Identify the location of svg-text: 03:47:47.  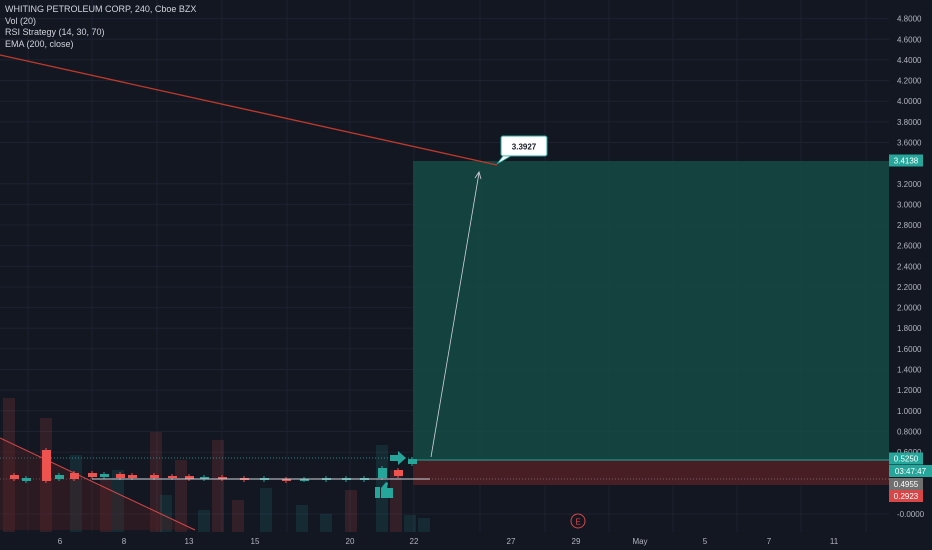
(911, 471).